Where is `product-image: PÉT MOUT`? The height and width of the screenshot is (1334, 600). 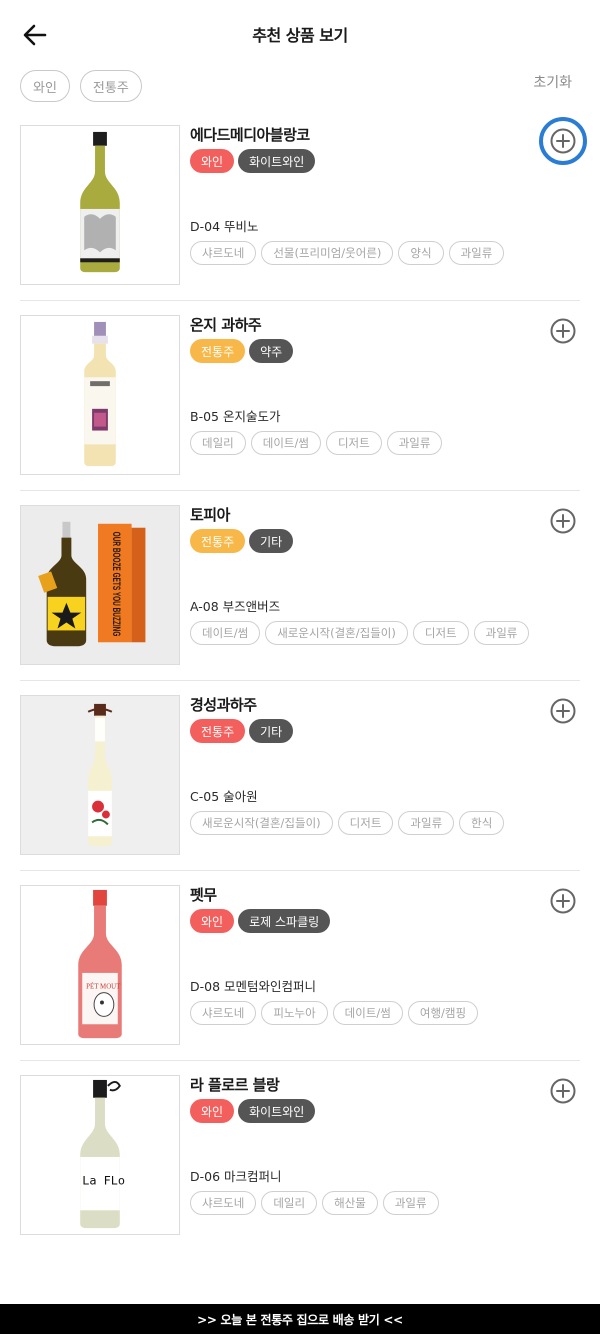 product-image: PÉT MOUT is located at coordinates (100, 965).